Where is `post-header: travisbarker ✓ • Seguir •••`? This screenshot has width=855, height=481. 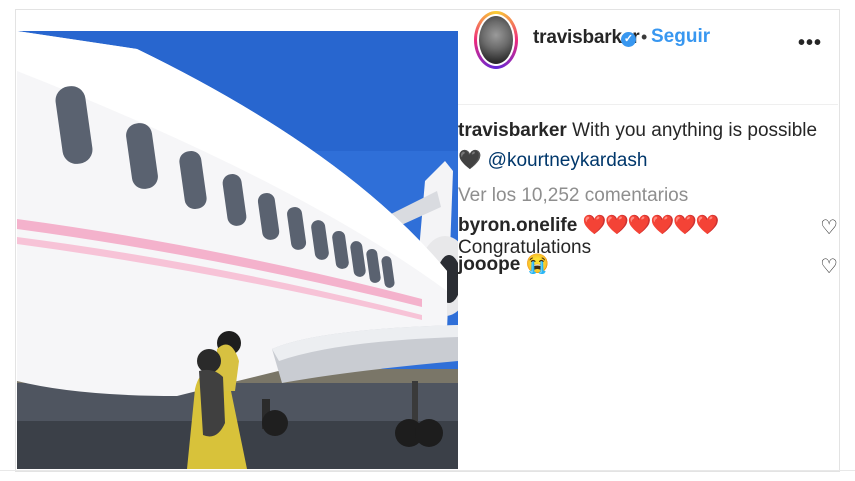
post-header: travisbarker ✓ • Seguir ••• is located at coordinates (648, 57).